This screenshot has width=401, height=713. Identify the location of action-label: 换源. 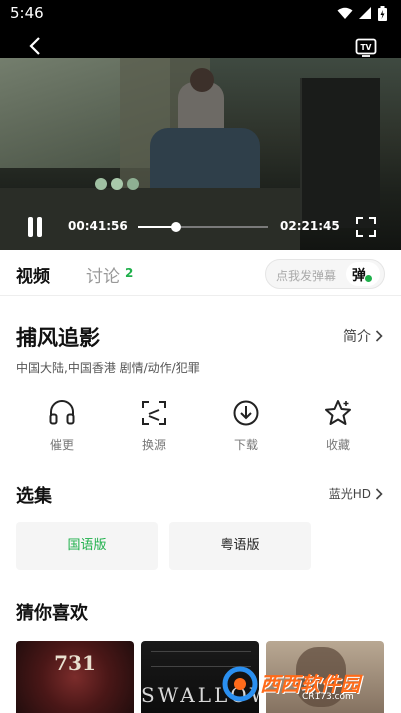
(153, 445).